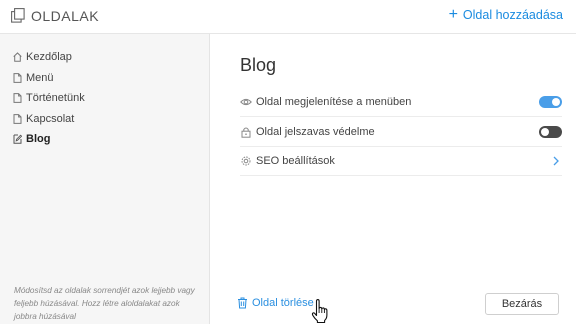  What do you see at coordinates (49, 57) in the screenshot?
I see `sidebar-item-label: Kezdőlap` at bounding box center [49, 57].